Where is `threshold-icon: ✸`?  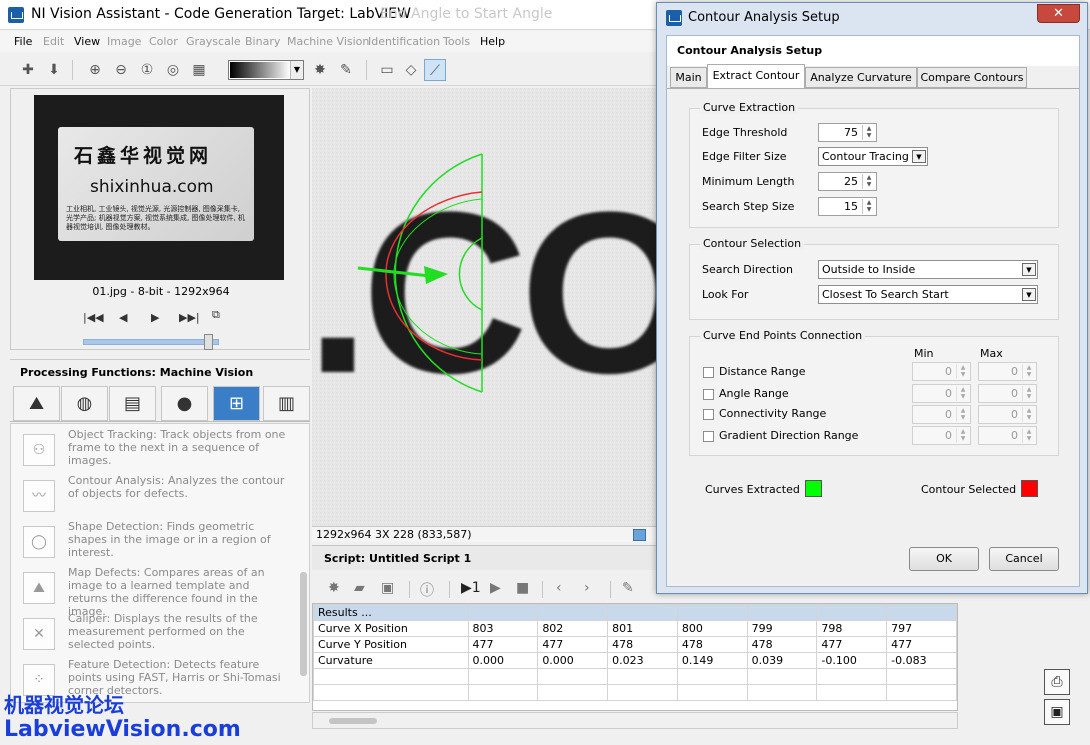
threshold-icon: ✸ is located at coordinates (320, 70).